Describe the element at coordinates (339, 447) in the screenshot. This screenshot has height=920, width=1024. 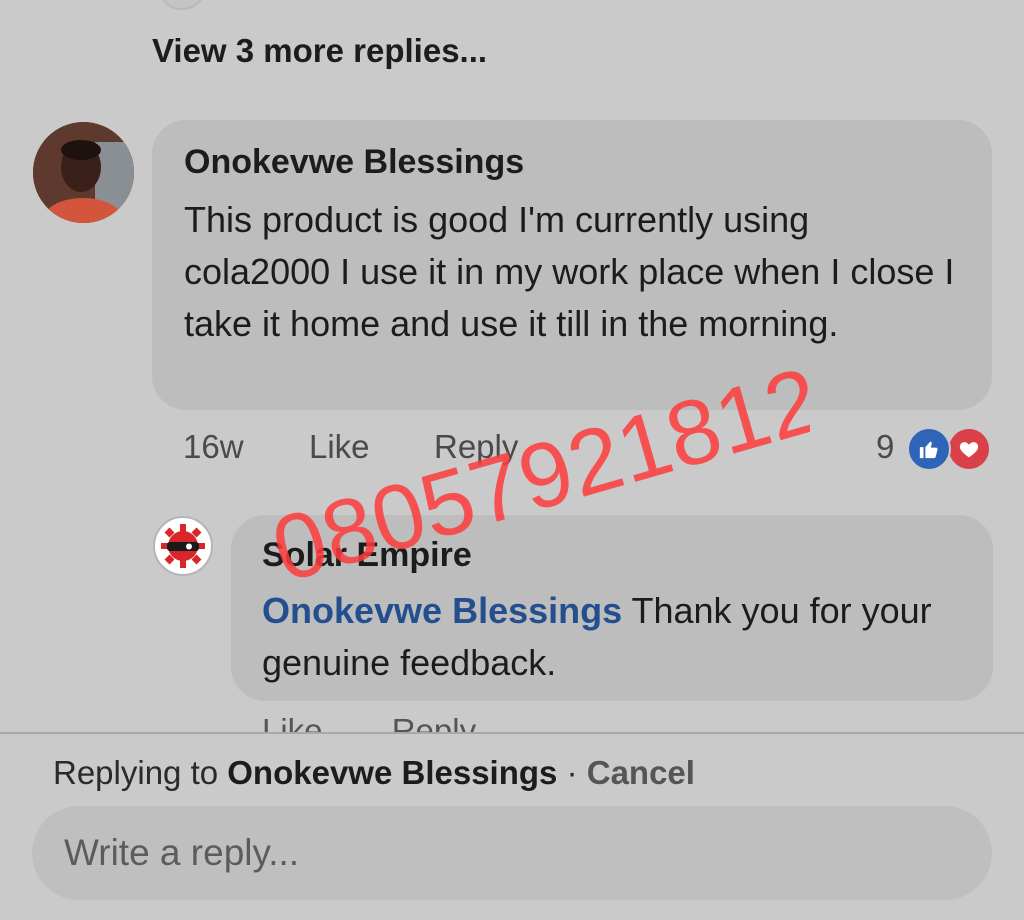
I see `like-button: Like` at that location.